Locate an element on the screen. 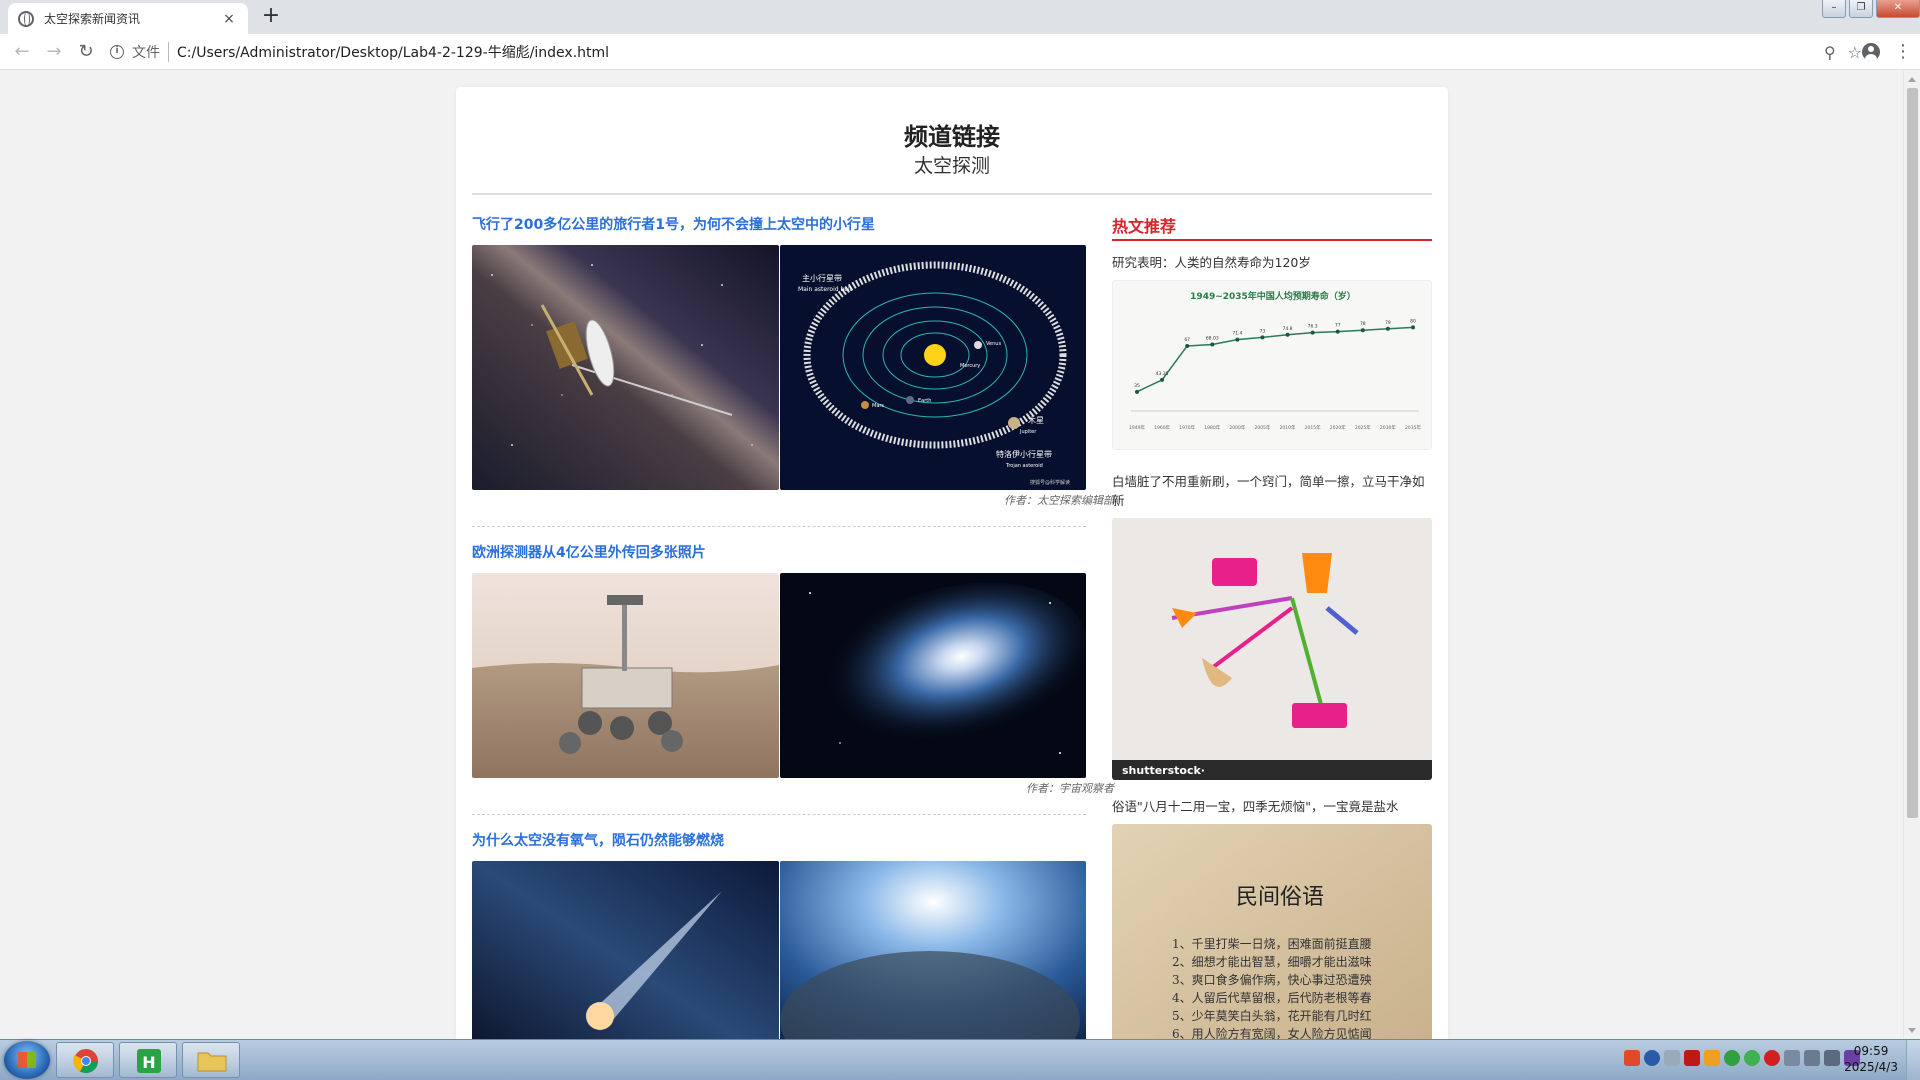 Image resolution: width=1920 pixels, height=1080 pixels. tab-title: 太空探索新闻资讯 is located at coordinates (92, 19).